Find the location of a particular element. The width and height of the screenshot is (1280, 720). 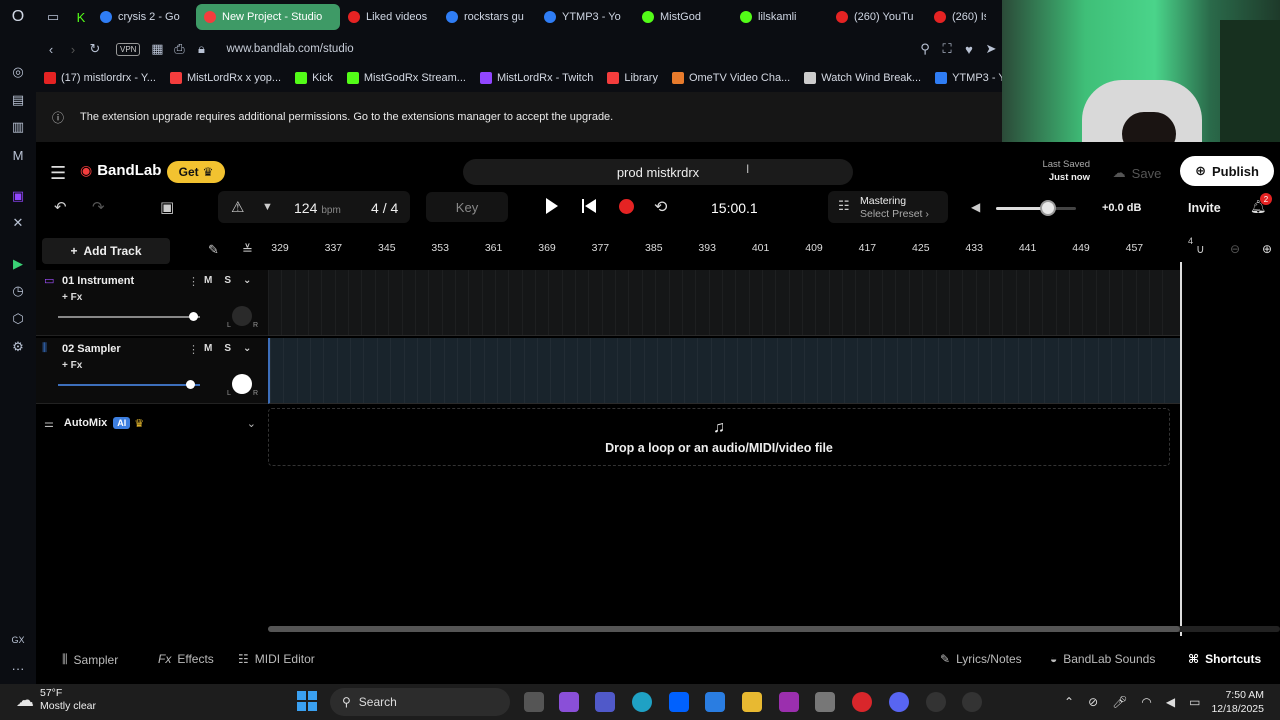

tab-lilskamli: lilskamli is located at coordinates (780, 17).